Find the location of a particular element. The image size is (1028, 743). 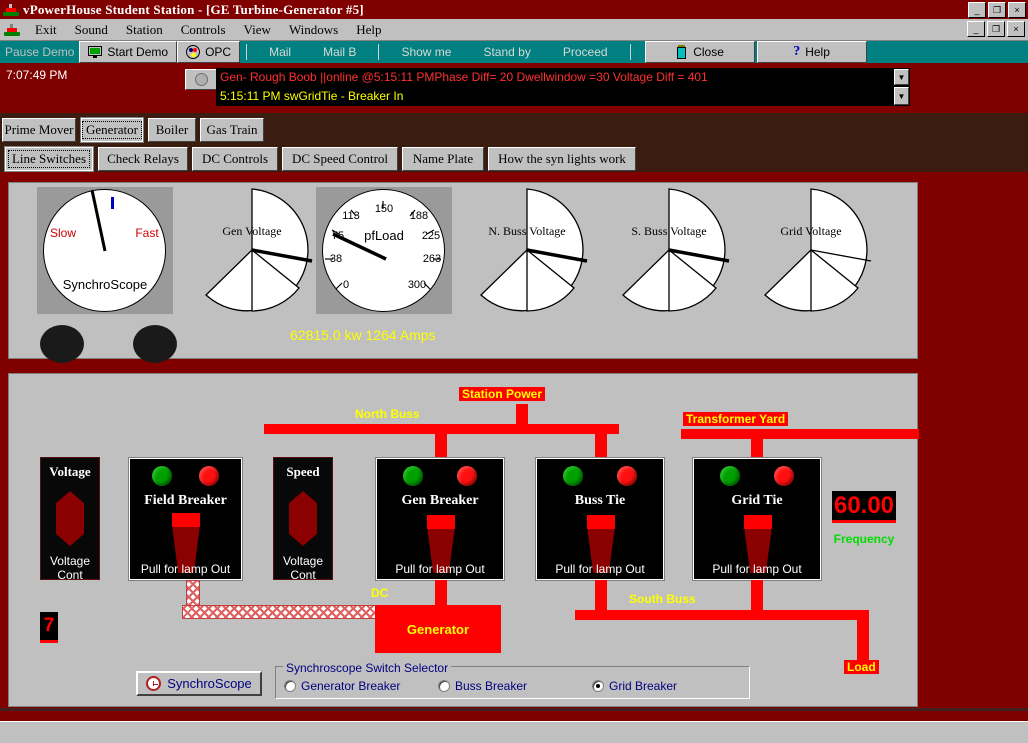

lamp-left is located at coordinates (62, 344).